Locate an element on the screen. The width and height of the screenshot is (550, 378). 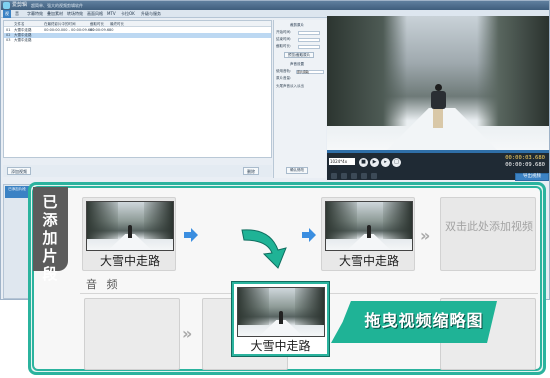
timeline-sidebar-label: 已添加片段 is located at coordinates (17, 192).